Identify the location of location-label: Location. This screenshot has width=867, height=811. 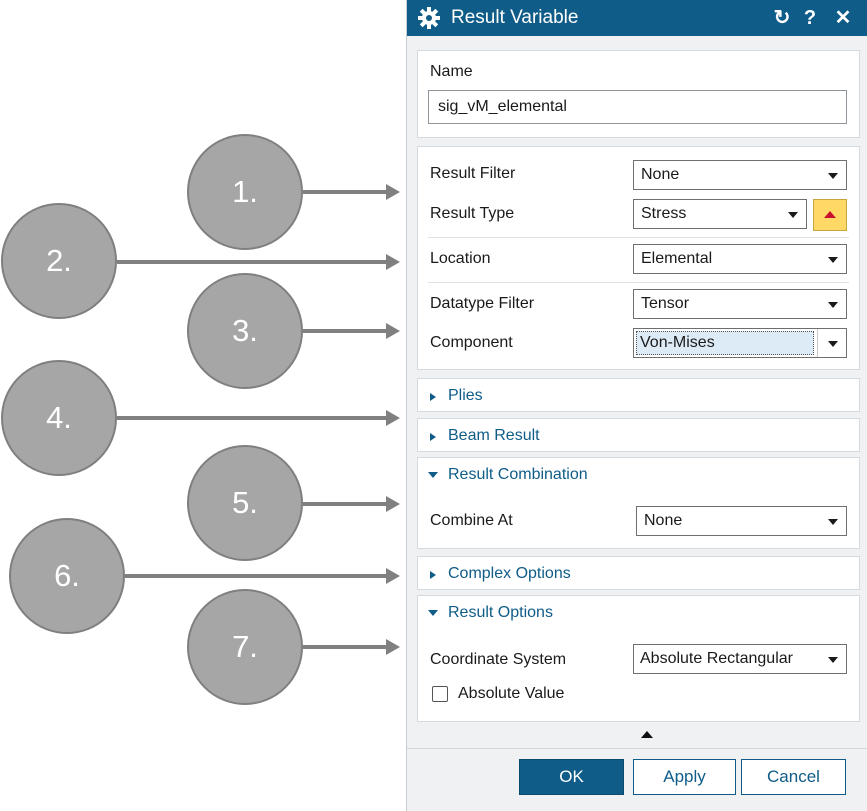
(460, 258).